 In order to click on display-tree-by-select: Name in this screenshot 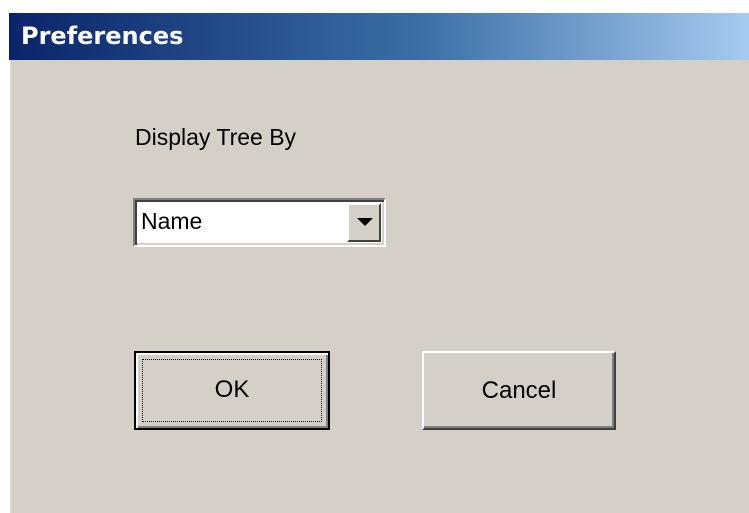, I will do `click(259, 222)`.